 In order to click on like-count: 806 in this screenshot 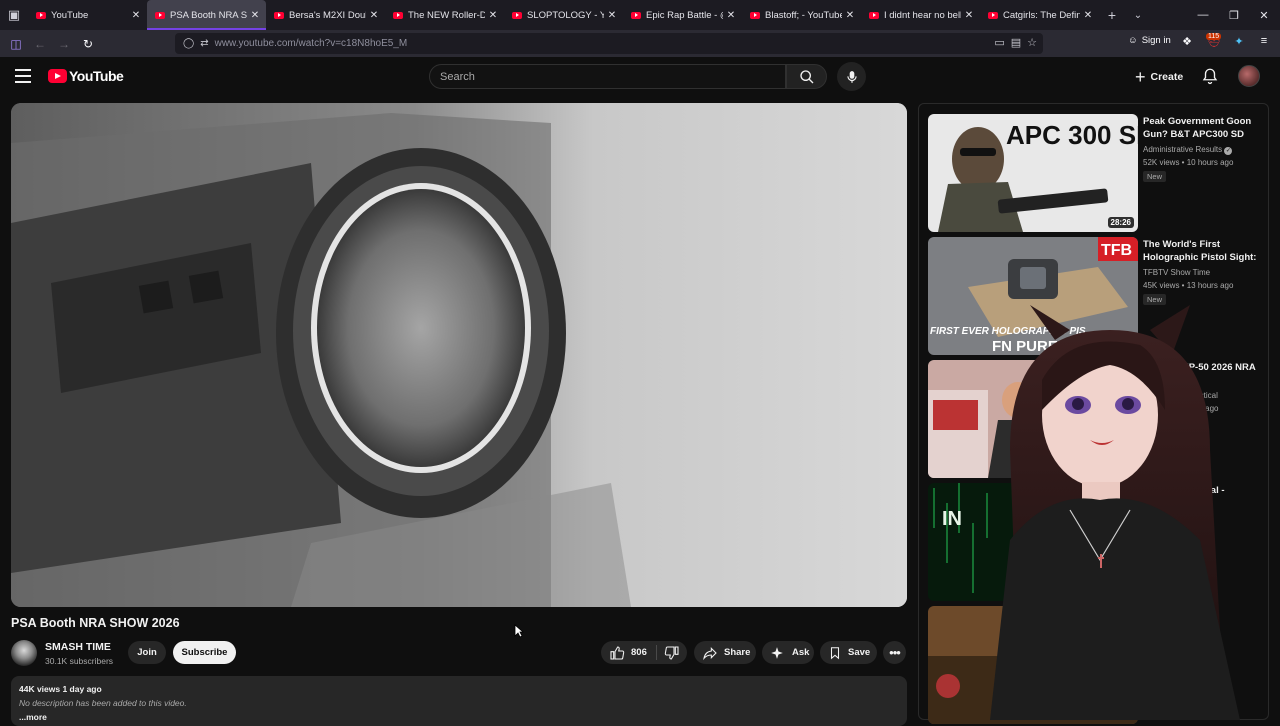, I will do `click(639, 652)`.